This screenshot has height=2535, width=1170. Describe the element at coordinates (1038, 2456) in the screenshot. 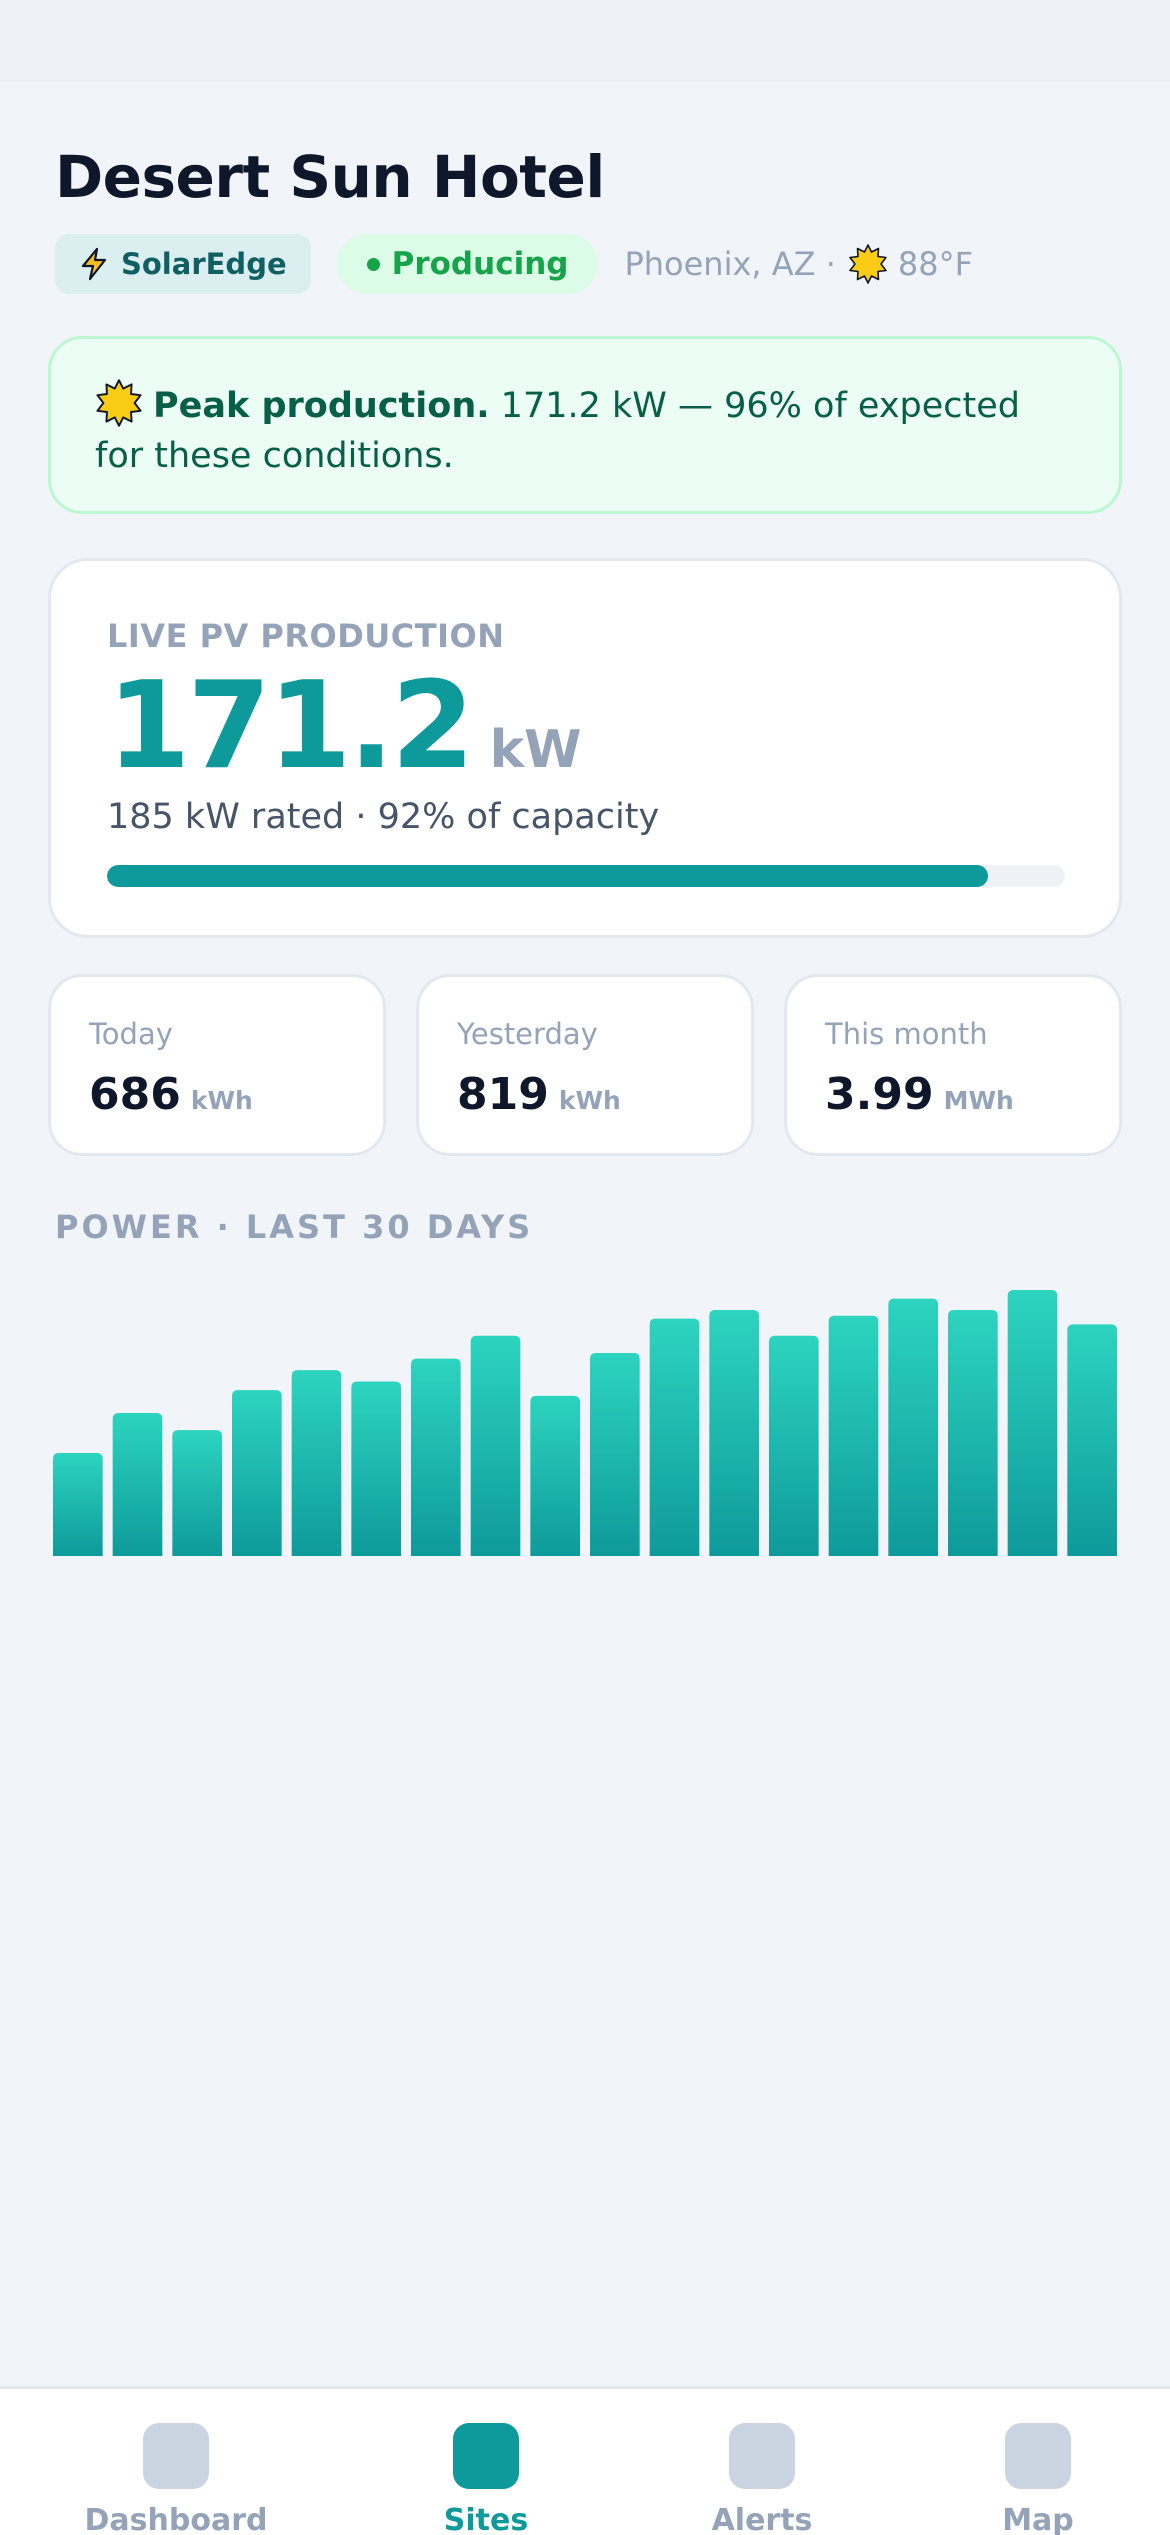

I see `map-icon` at that location.